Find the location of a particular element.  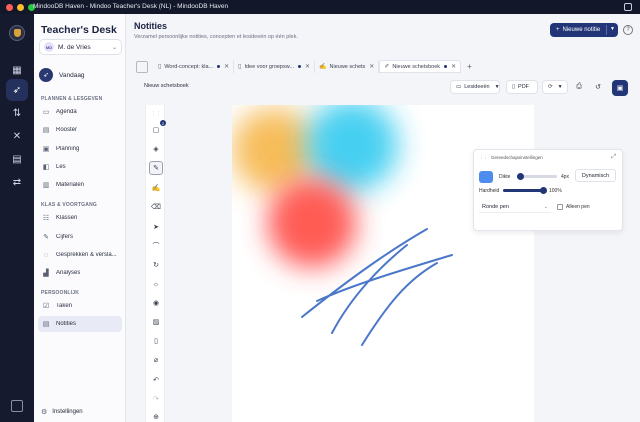

sidebar-item-notities: ▤ Notities is located at coordinates (80, 324).